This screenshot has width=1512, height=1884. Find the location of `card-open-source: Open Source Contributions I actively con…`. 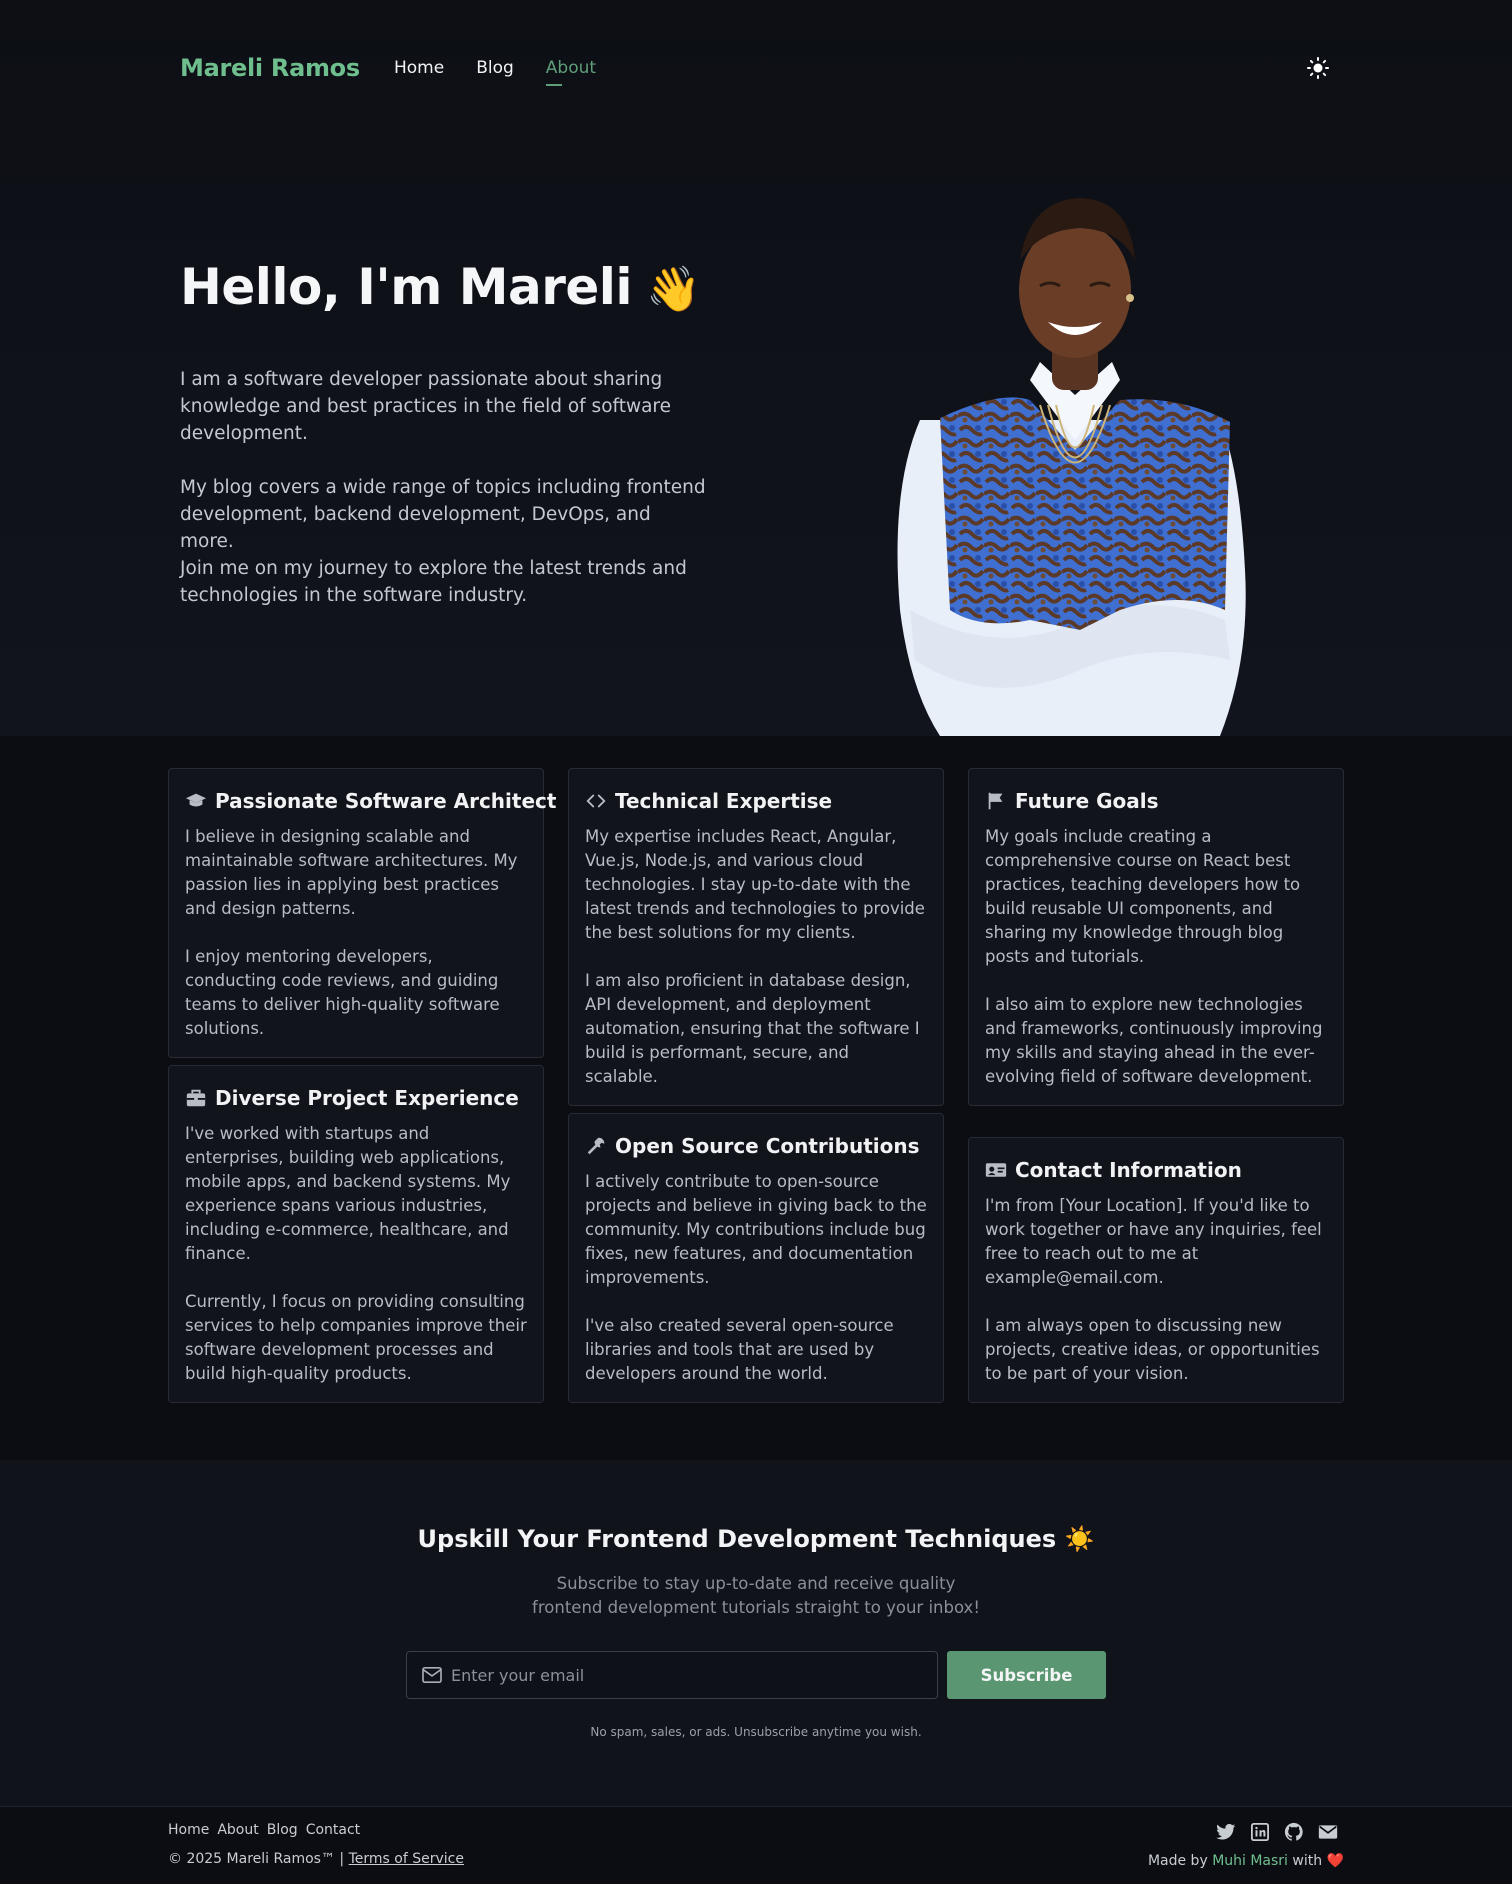

card-open-source: Open Source Contributions I actively con… is located at coordinates (756, 1258).